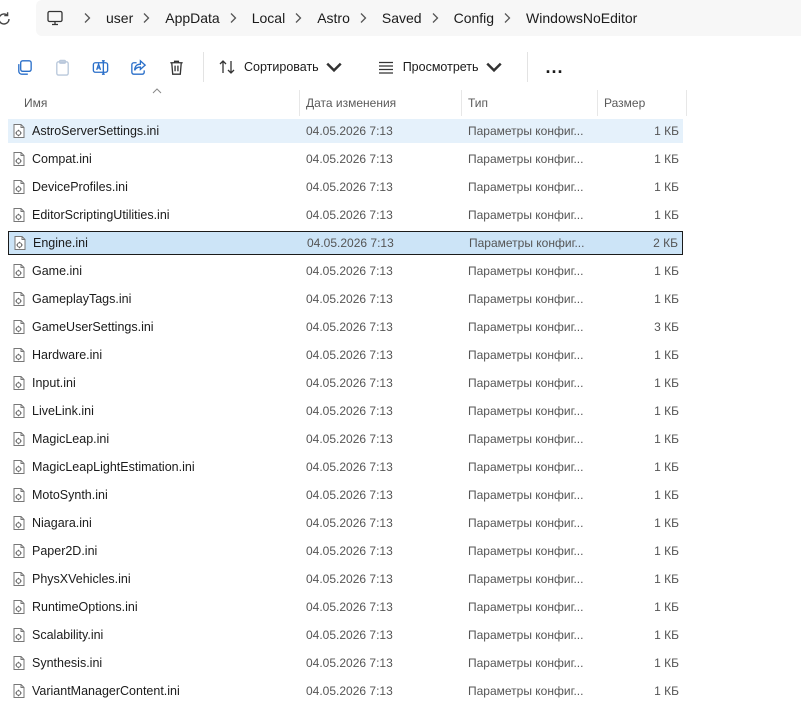 The width and height of the screenshot is (801, 716). What do you see at coordinates (530, 103) in the screenshot?
I see `column-header-type: Тип` at bounding box center [530, 103].